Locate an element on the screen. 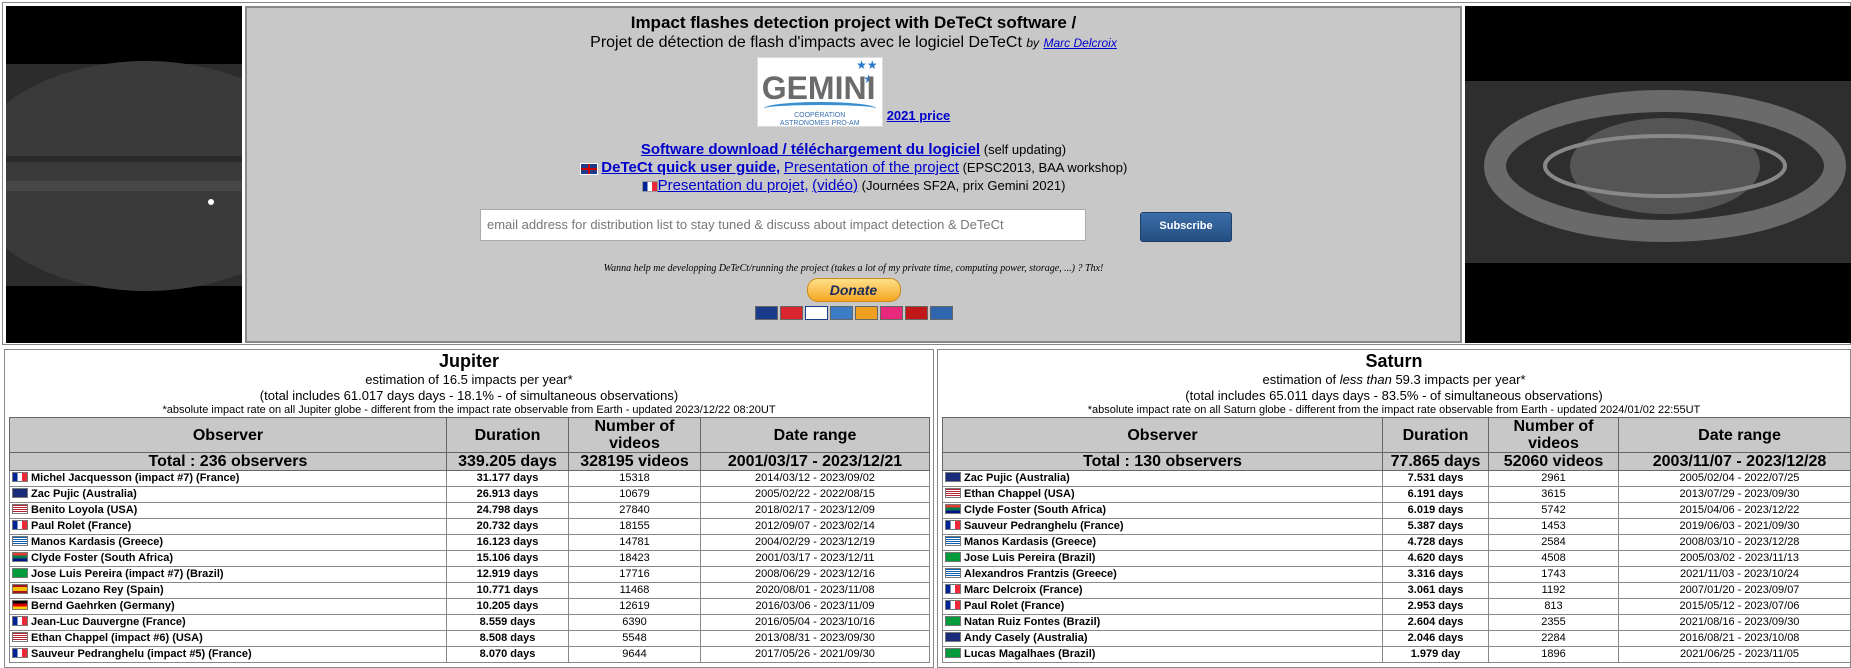 This screenshot has height=668, width=1851. observer-cell: Manos Kardasis (Greece) is located at coordinates (228, 542).